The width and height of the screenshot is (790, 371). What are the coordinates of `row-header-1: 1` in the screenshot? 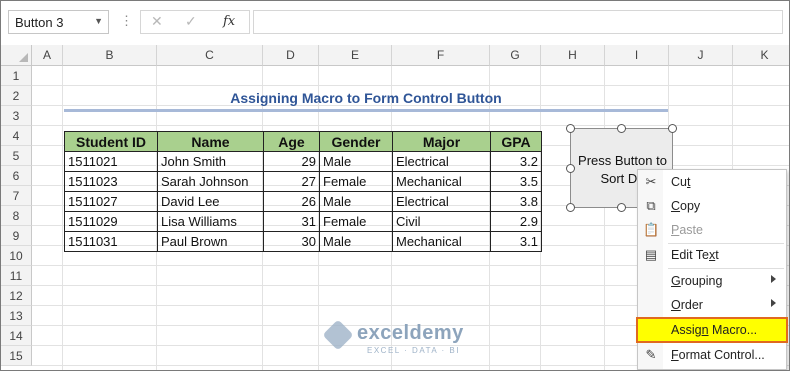 It's located at (16, 76).